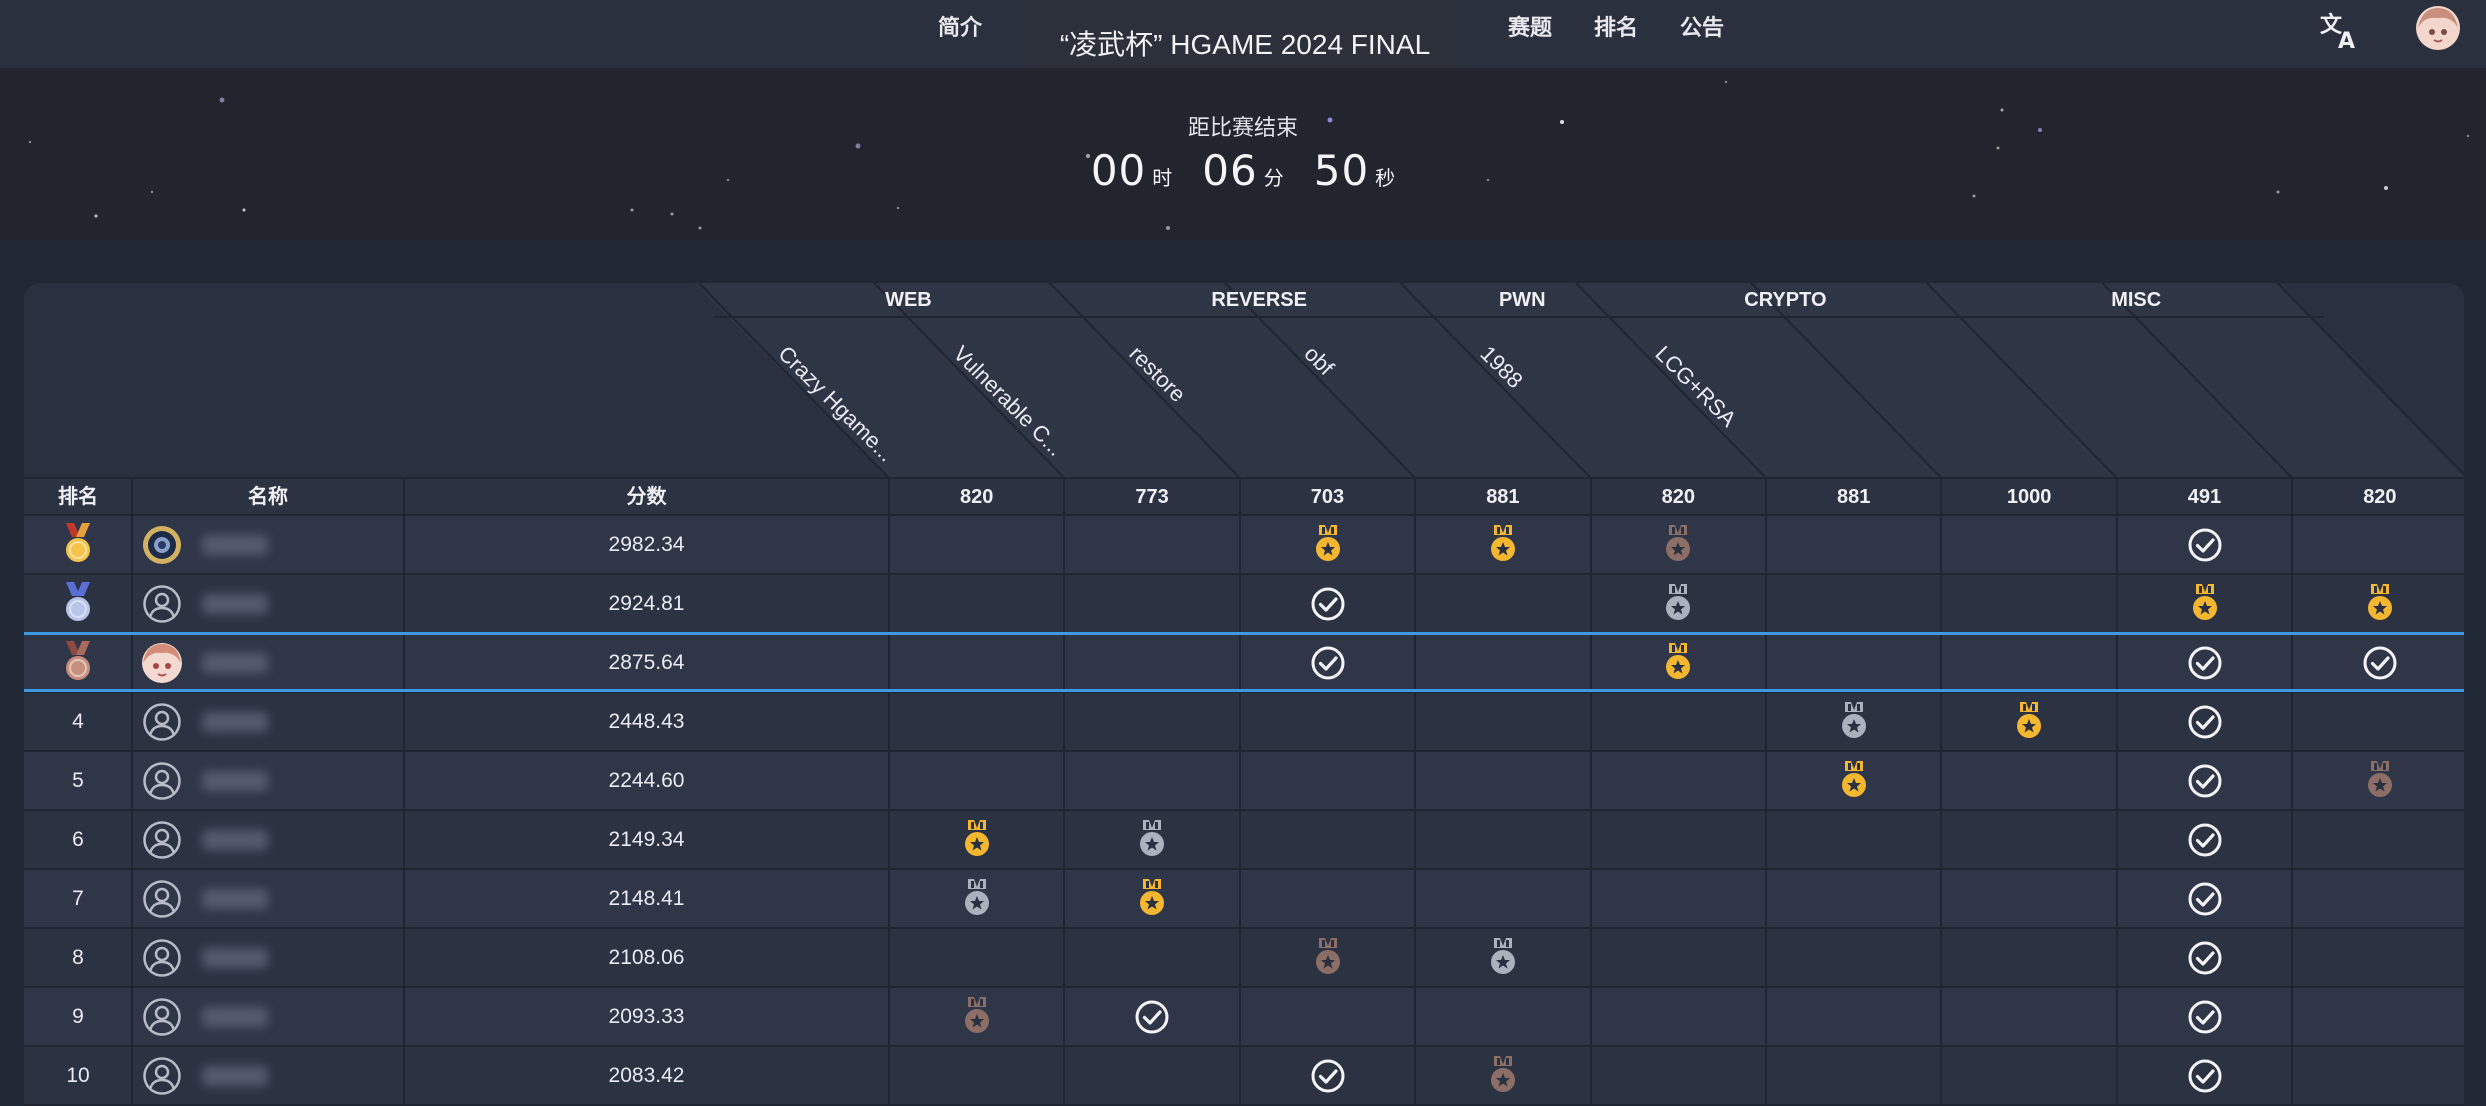 This screenshot has width=2486, height=1106. Describe the element at coordinates (1522, 300) in the screenshot. I see `category-header: PWN` at that location.